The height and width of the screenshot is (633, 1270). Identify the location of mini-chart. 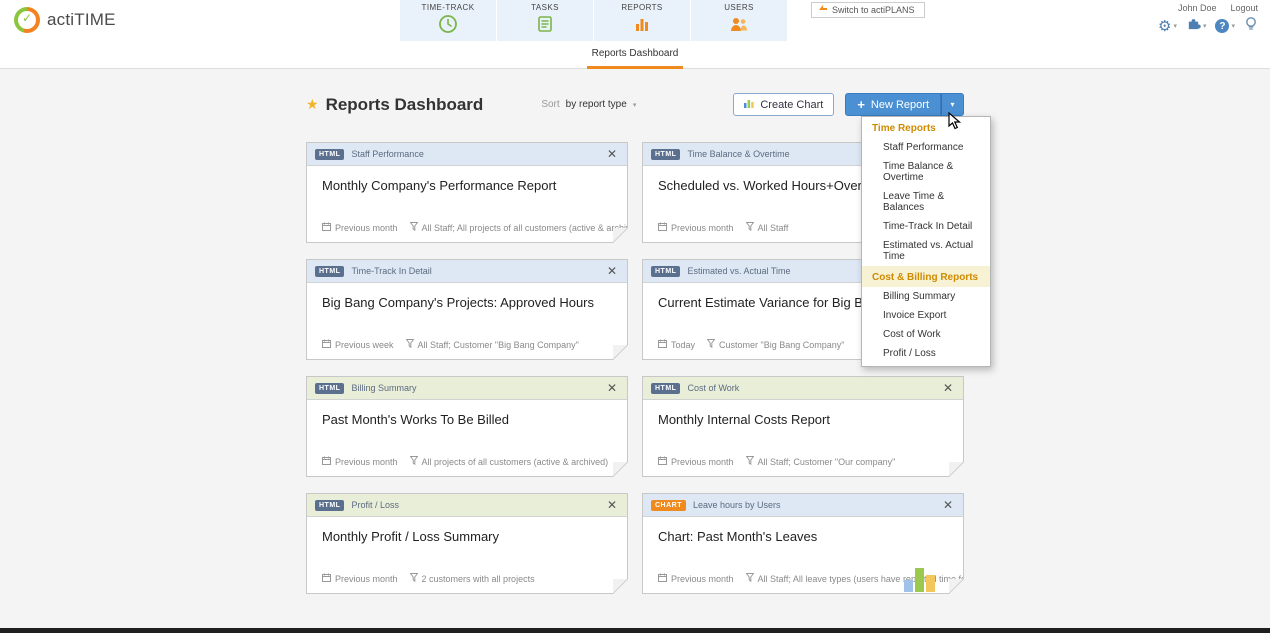
(919, 580).